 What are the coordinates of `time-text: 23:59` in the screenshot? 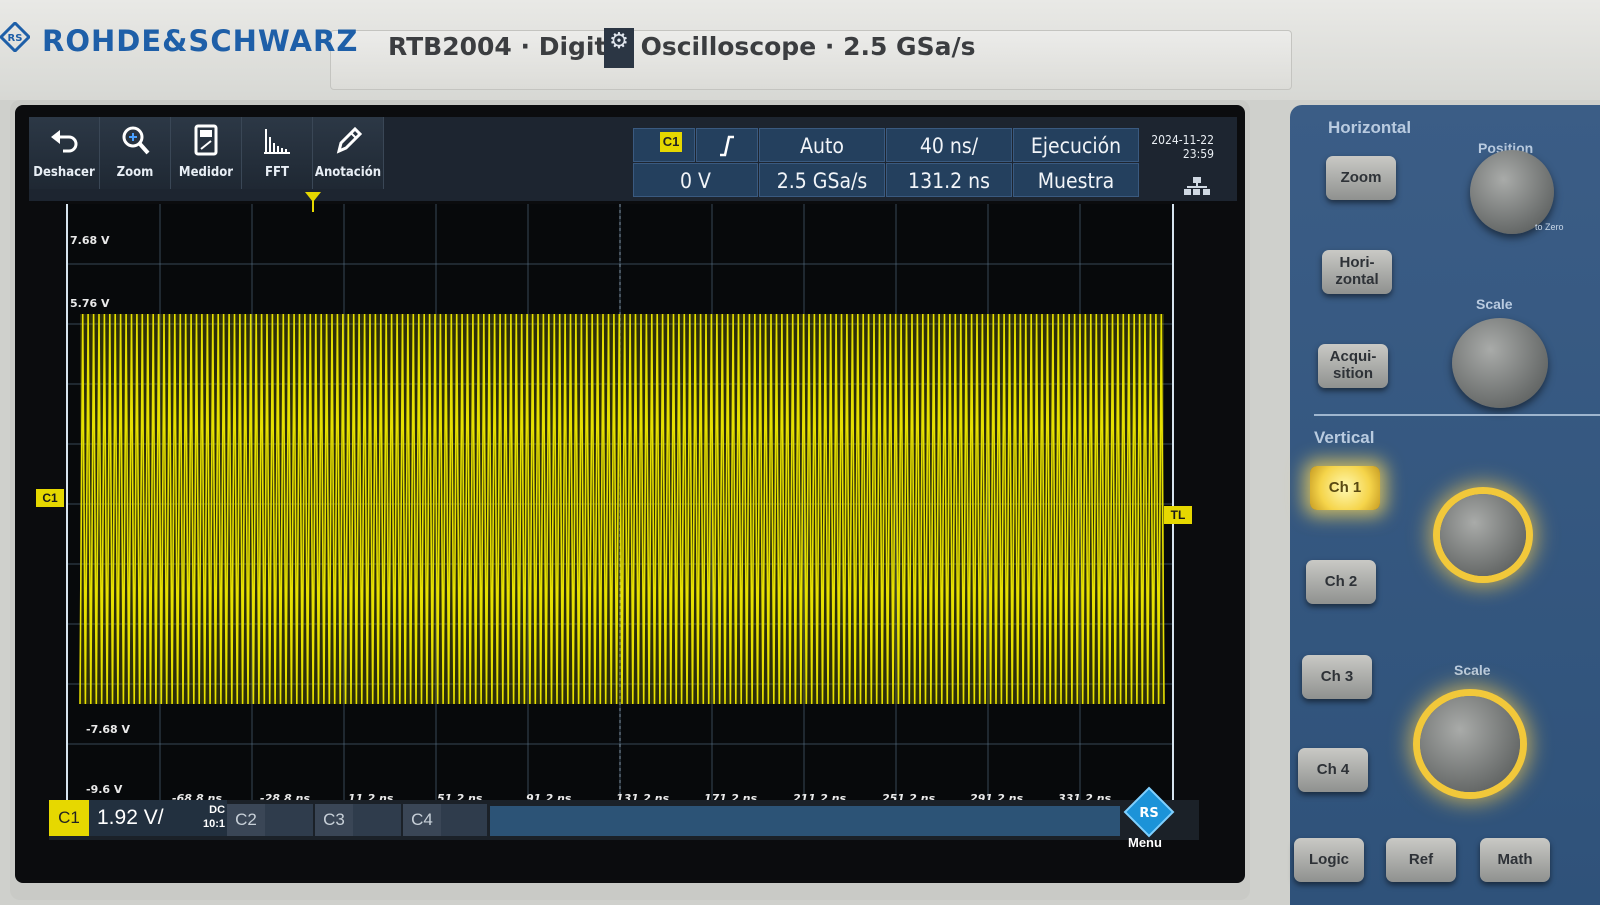 It's located at (1198, 154).